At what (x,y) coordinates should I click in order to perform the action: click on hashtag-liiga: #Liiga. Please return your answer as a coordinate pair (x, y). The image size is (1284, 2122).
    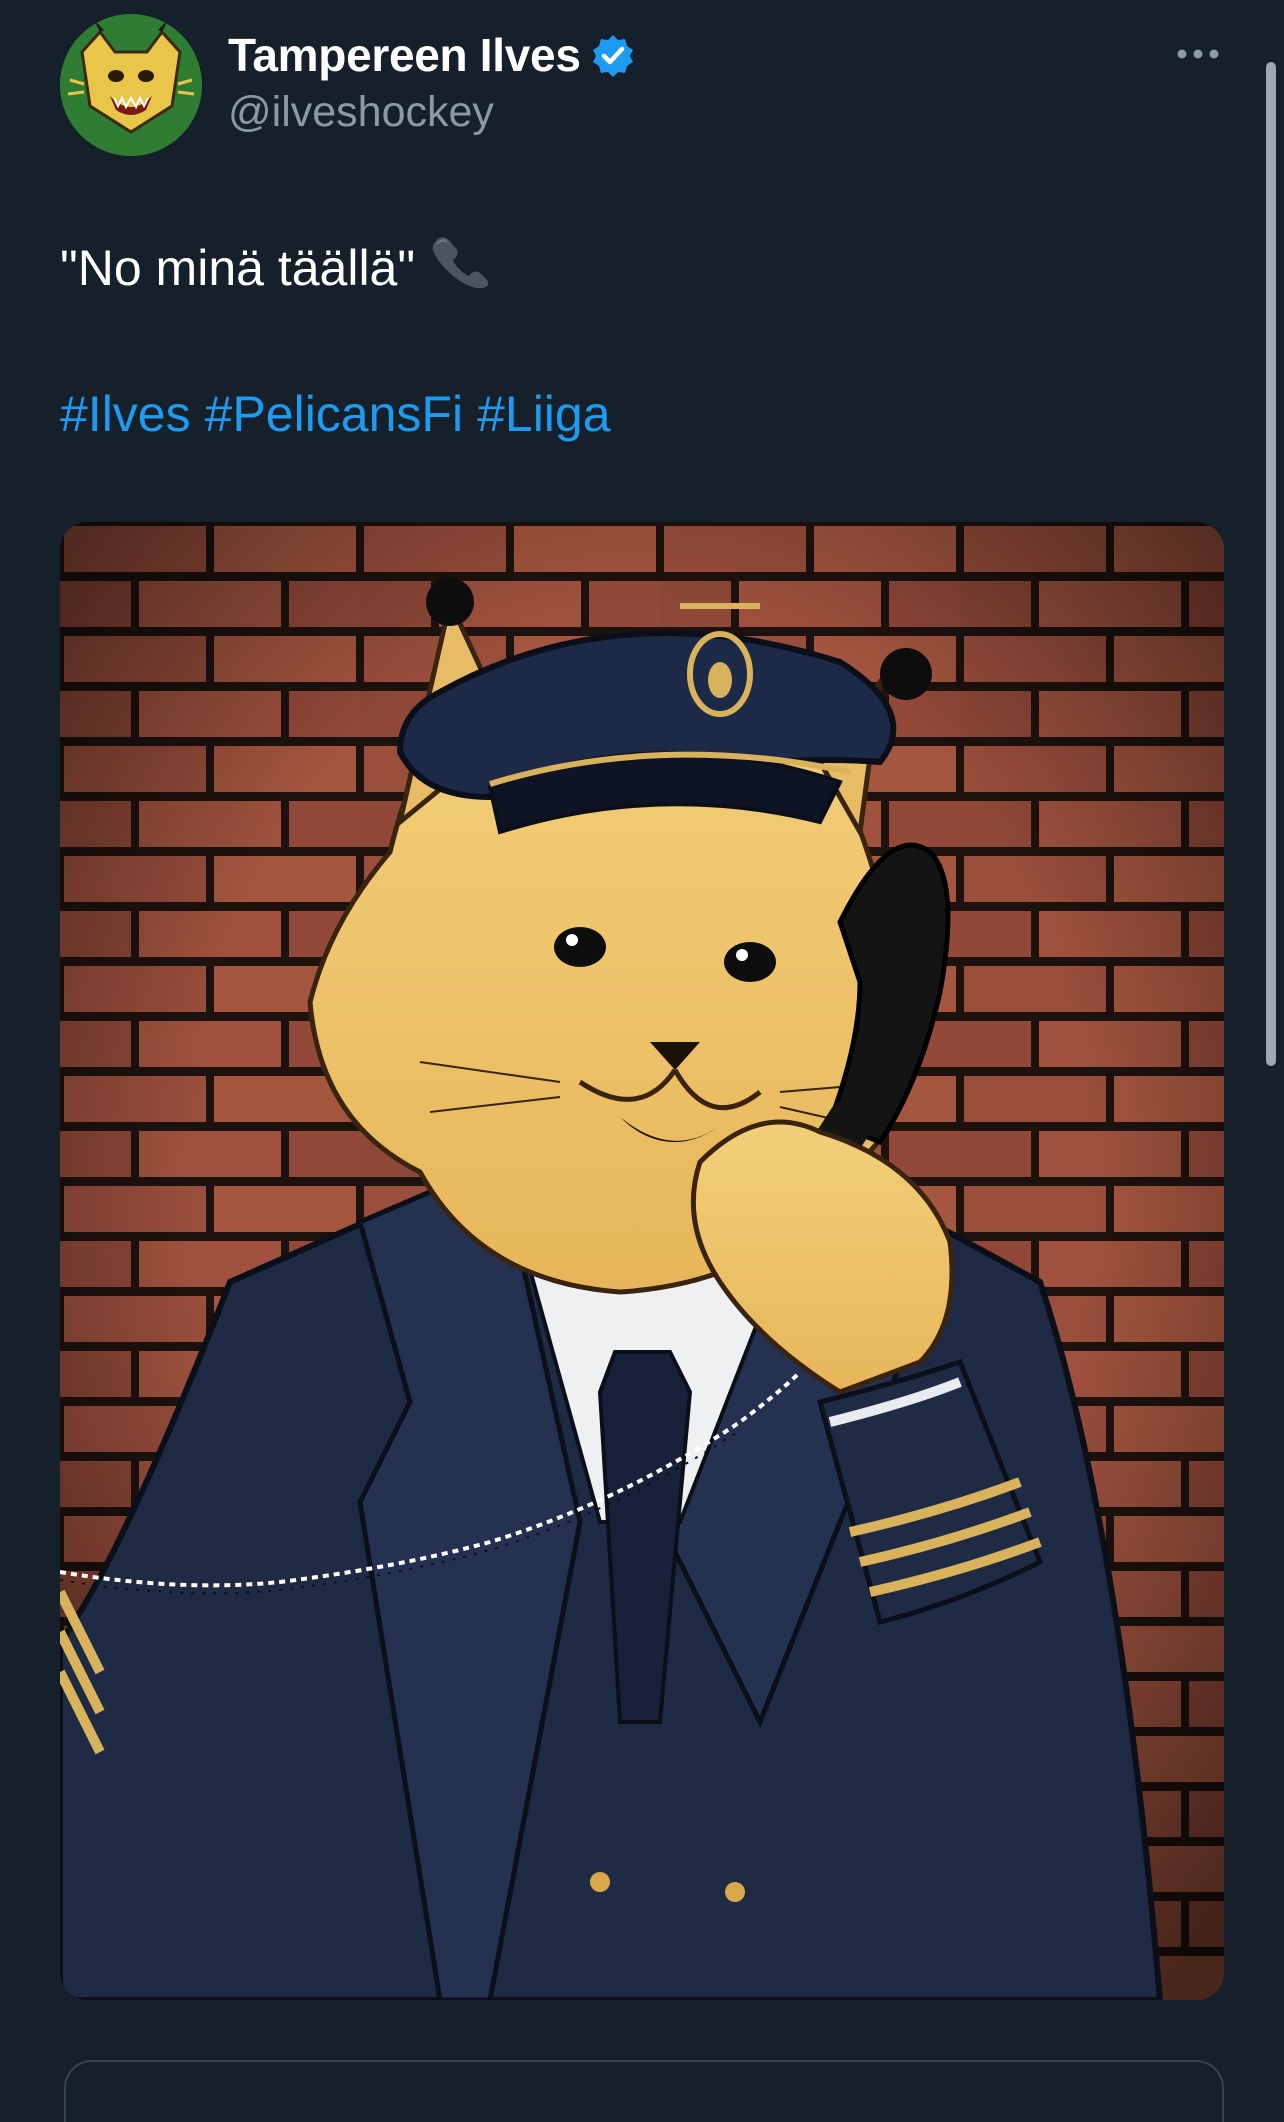
    Looking at the image, I should click on (543, 414).